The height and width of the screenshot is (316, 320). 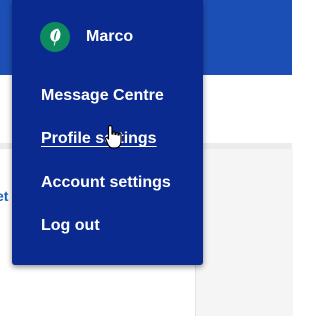 I want to click on hand-pointer-icon, so click(x=113, y=136).